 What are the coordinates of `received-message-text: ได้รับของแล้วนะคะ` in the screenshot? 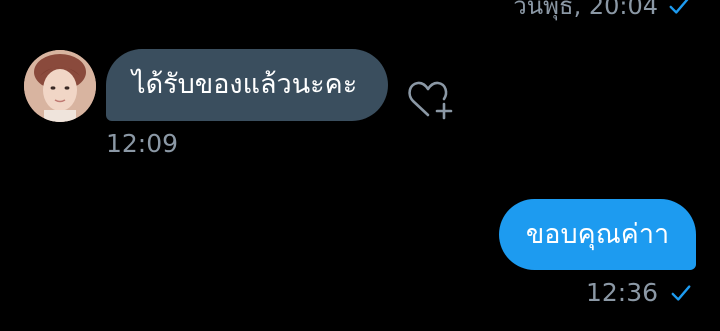 It's located at (245, 84).